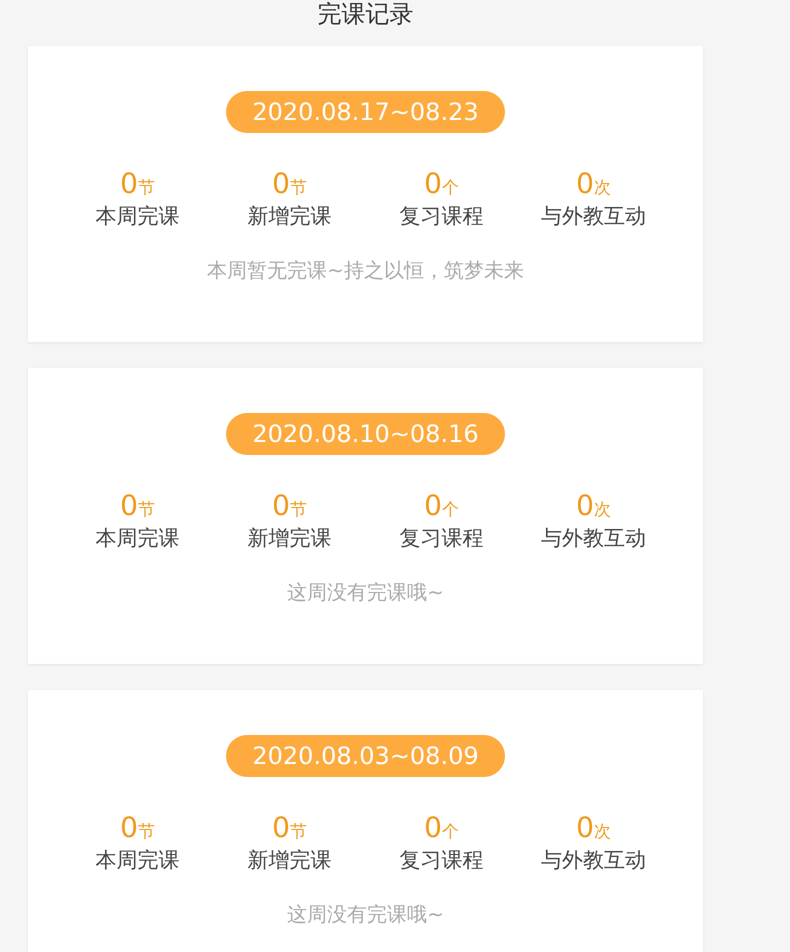 The width and height of the screenshot is (790, 952). What do you see at coordinates (365, 270) in the screenshot?
I see `empty-message: 本周暂无完课~持之以恒，筑梦未来` at bounding box center [365, 270].